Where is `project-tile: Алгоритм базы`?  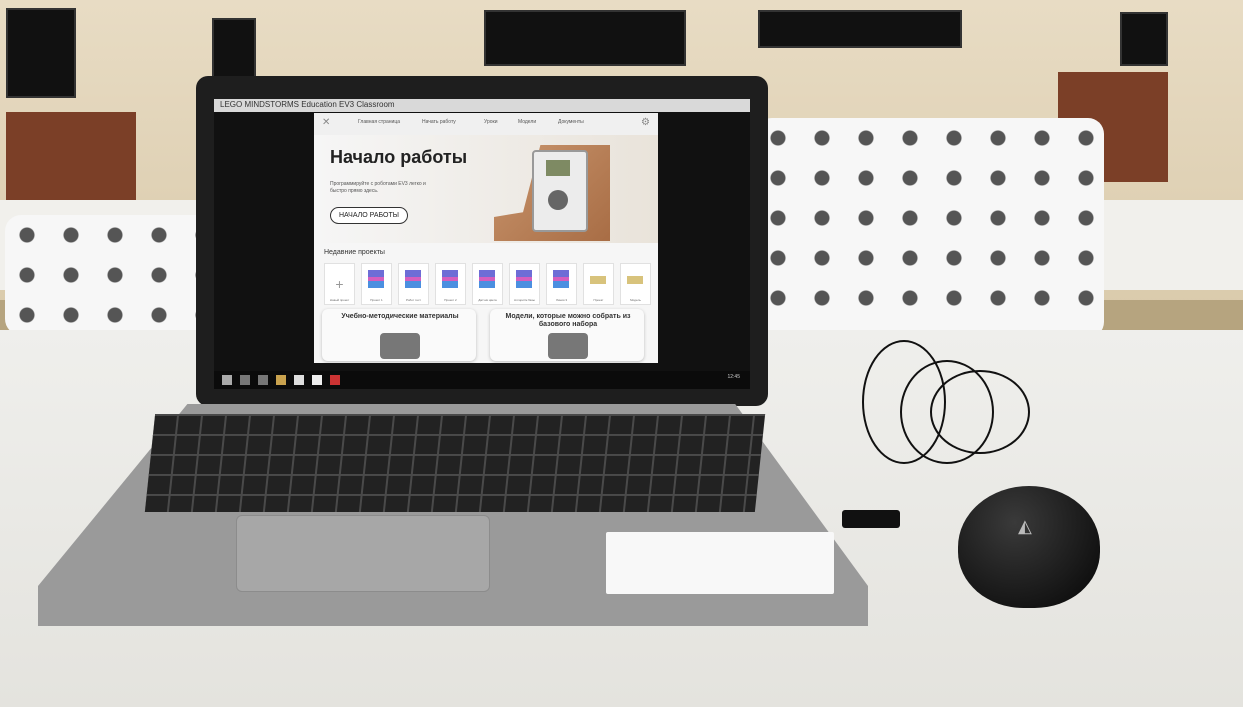
project-tile: Алгоритм базы is located at coordinates (524, 284).